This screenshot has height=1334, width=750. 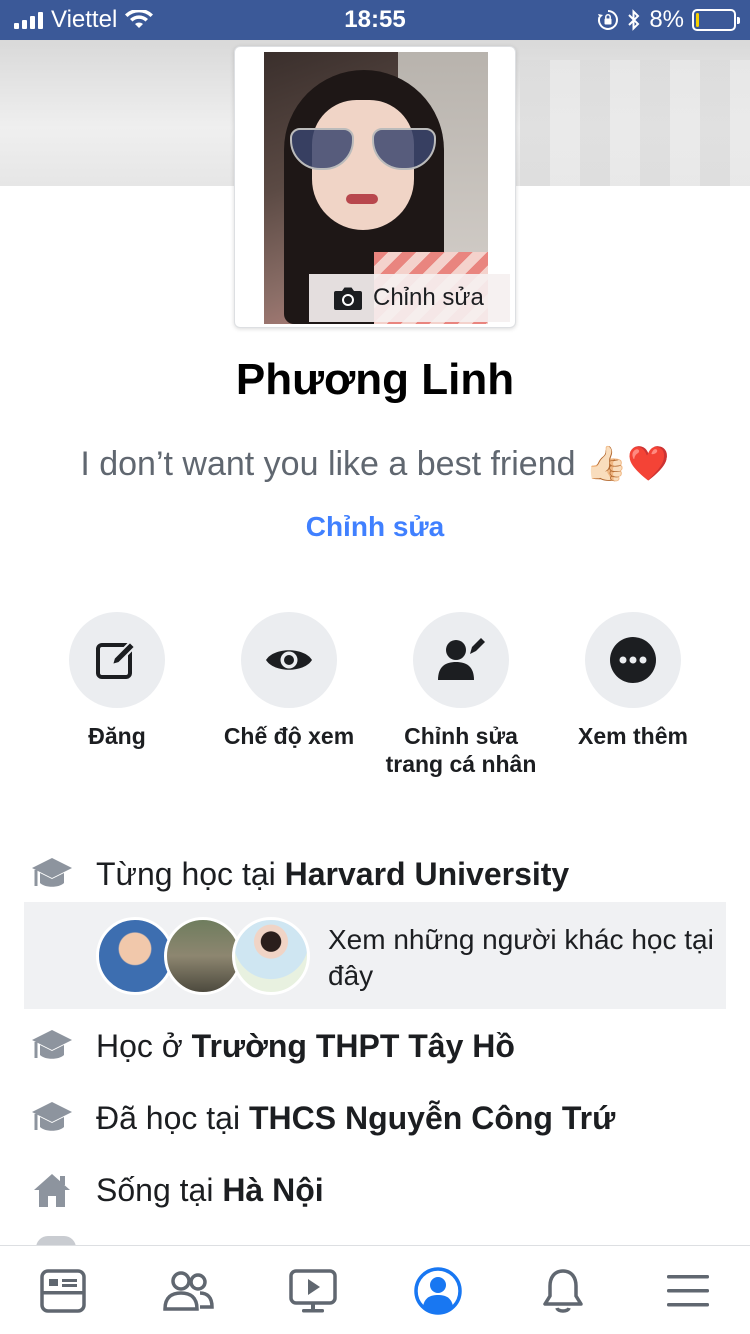 I want to click on edit-bio-link: Chỉnh sửa, so click(x=375, y=527).